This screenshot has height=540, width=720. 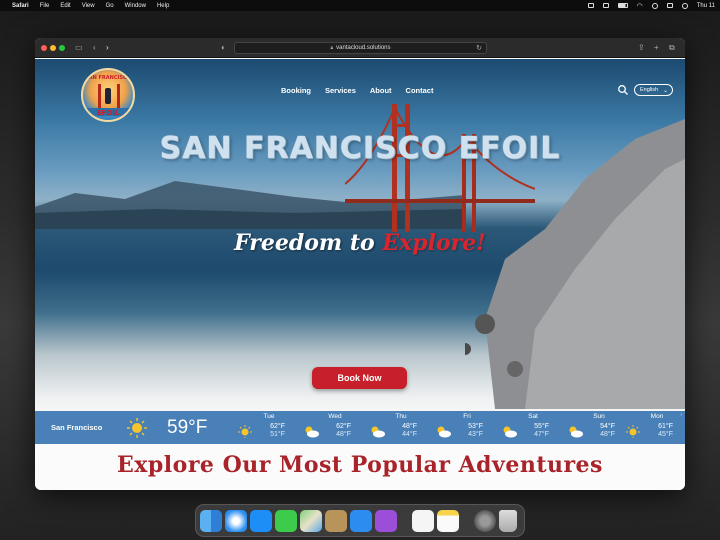 What do you see at coordinates (475, 434) in the screenshot?
I see `forecast-low: 43°F` at bounding box center [475, 434].